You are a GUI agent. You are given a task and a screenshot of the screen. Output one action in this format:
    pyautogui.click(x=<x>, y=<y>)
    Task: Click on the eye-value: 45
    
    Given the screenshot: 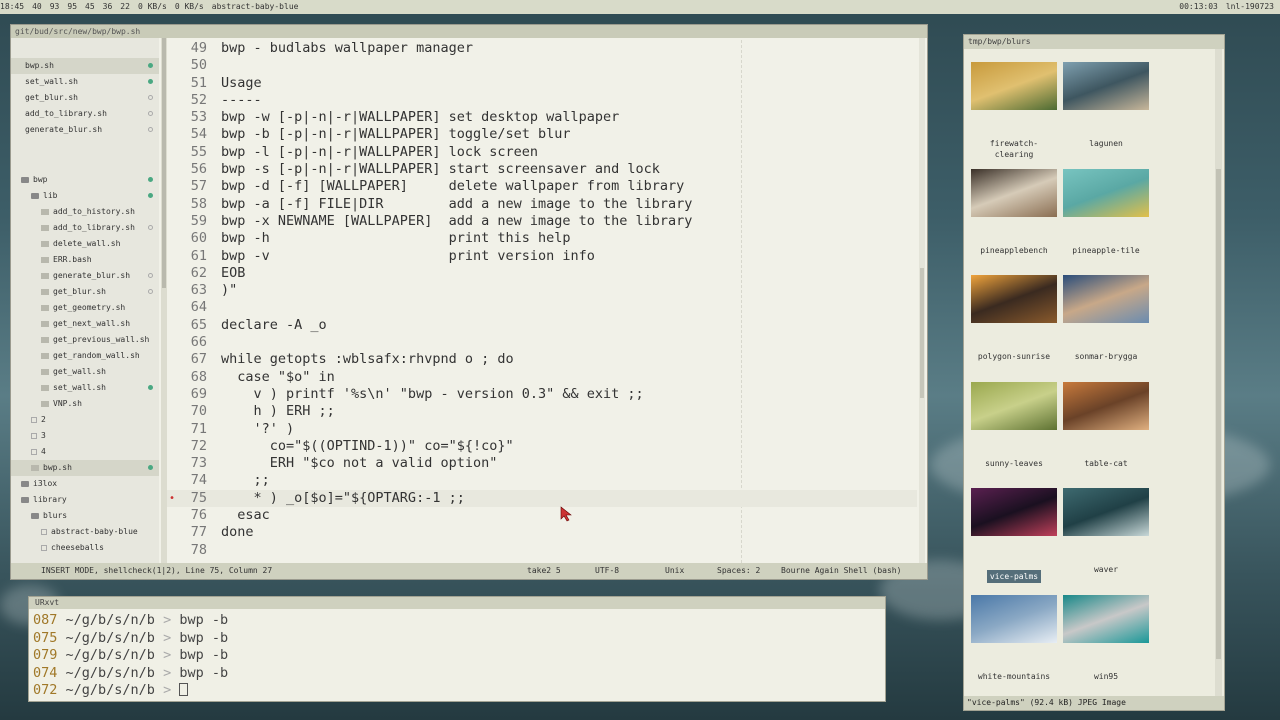 What is the action you would take?
    pyautogui.click(x=90, y=6)
    